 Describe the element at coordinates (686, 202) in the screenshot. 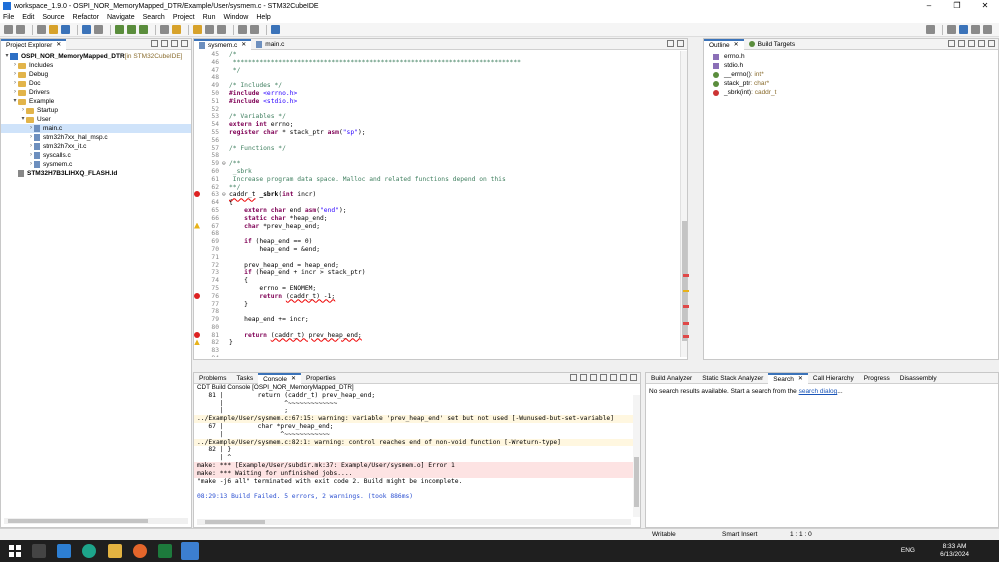

I see `overview-ruler` at that location.